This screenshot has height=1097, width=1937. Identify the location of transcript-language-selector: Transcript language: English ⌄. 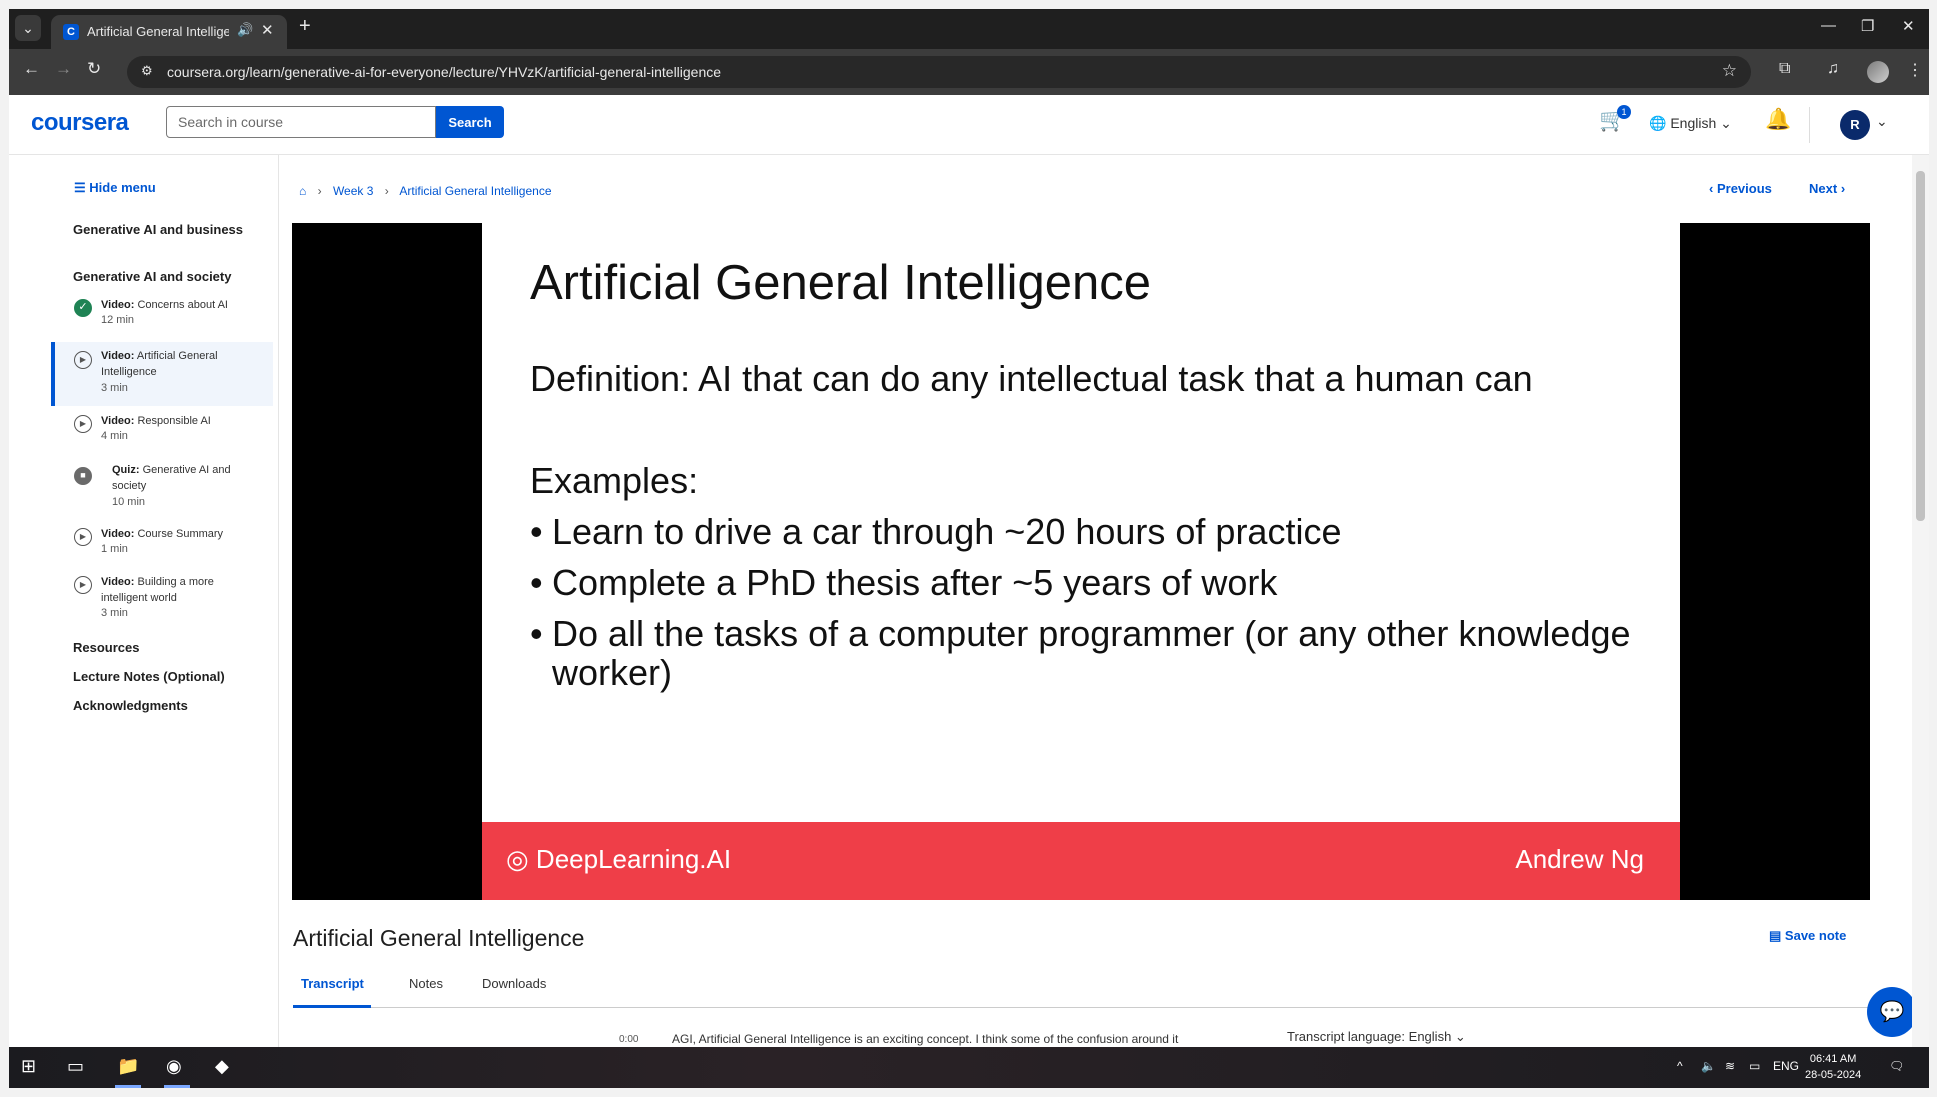
(1376, 1037).